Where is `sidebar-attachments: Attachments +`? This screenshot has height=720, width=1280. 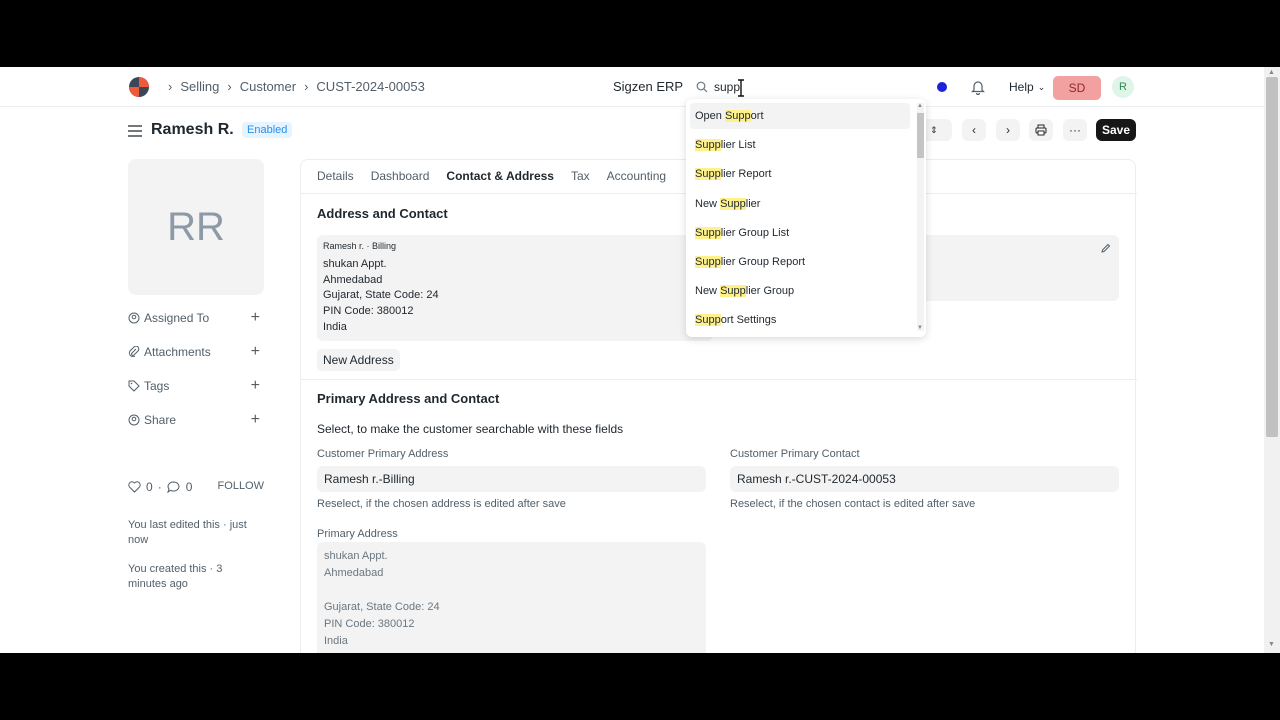
sidebar-attachments: Attachments + is located at coordinates (196, 352).